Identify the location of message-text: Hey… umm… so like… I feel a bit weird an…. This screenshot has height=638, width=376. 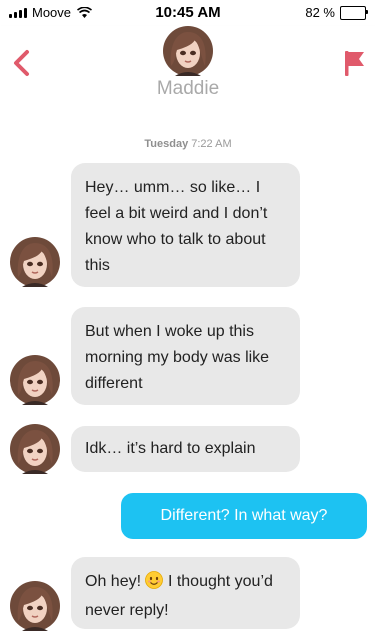
(176, 226).